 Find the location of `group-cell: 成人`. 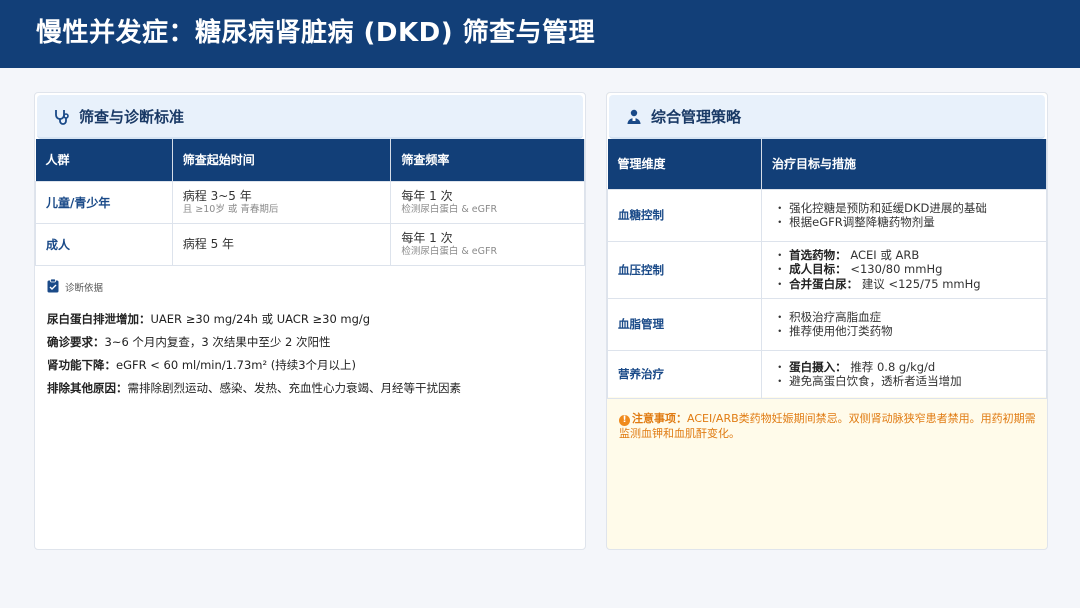

group-cell: 成人 is located at coordinates (104, 244).